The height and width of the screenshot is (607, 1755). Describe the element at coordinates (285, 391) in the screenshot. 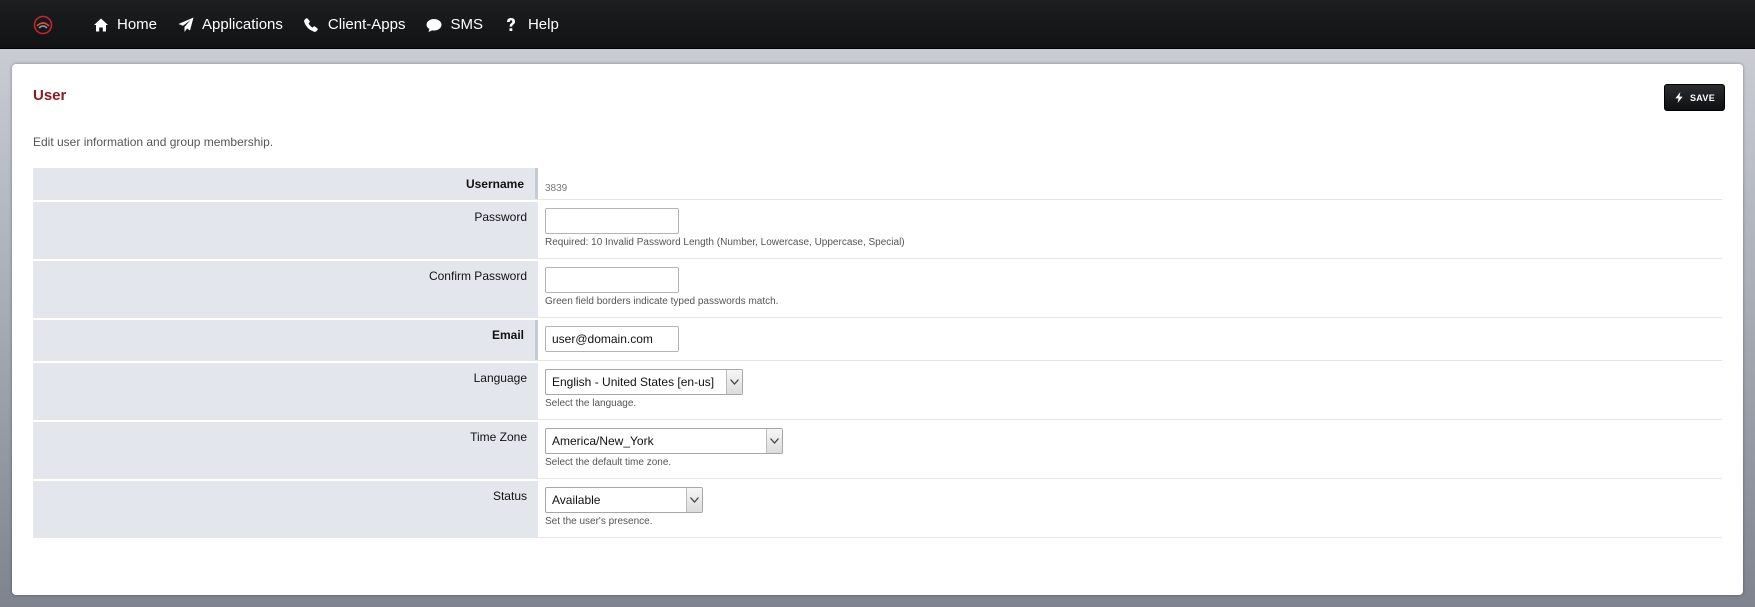

I see `language-label: Language` at that location.